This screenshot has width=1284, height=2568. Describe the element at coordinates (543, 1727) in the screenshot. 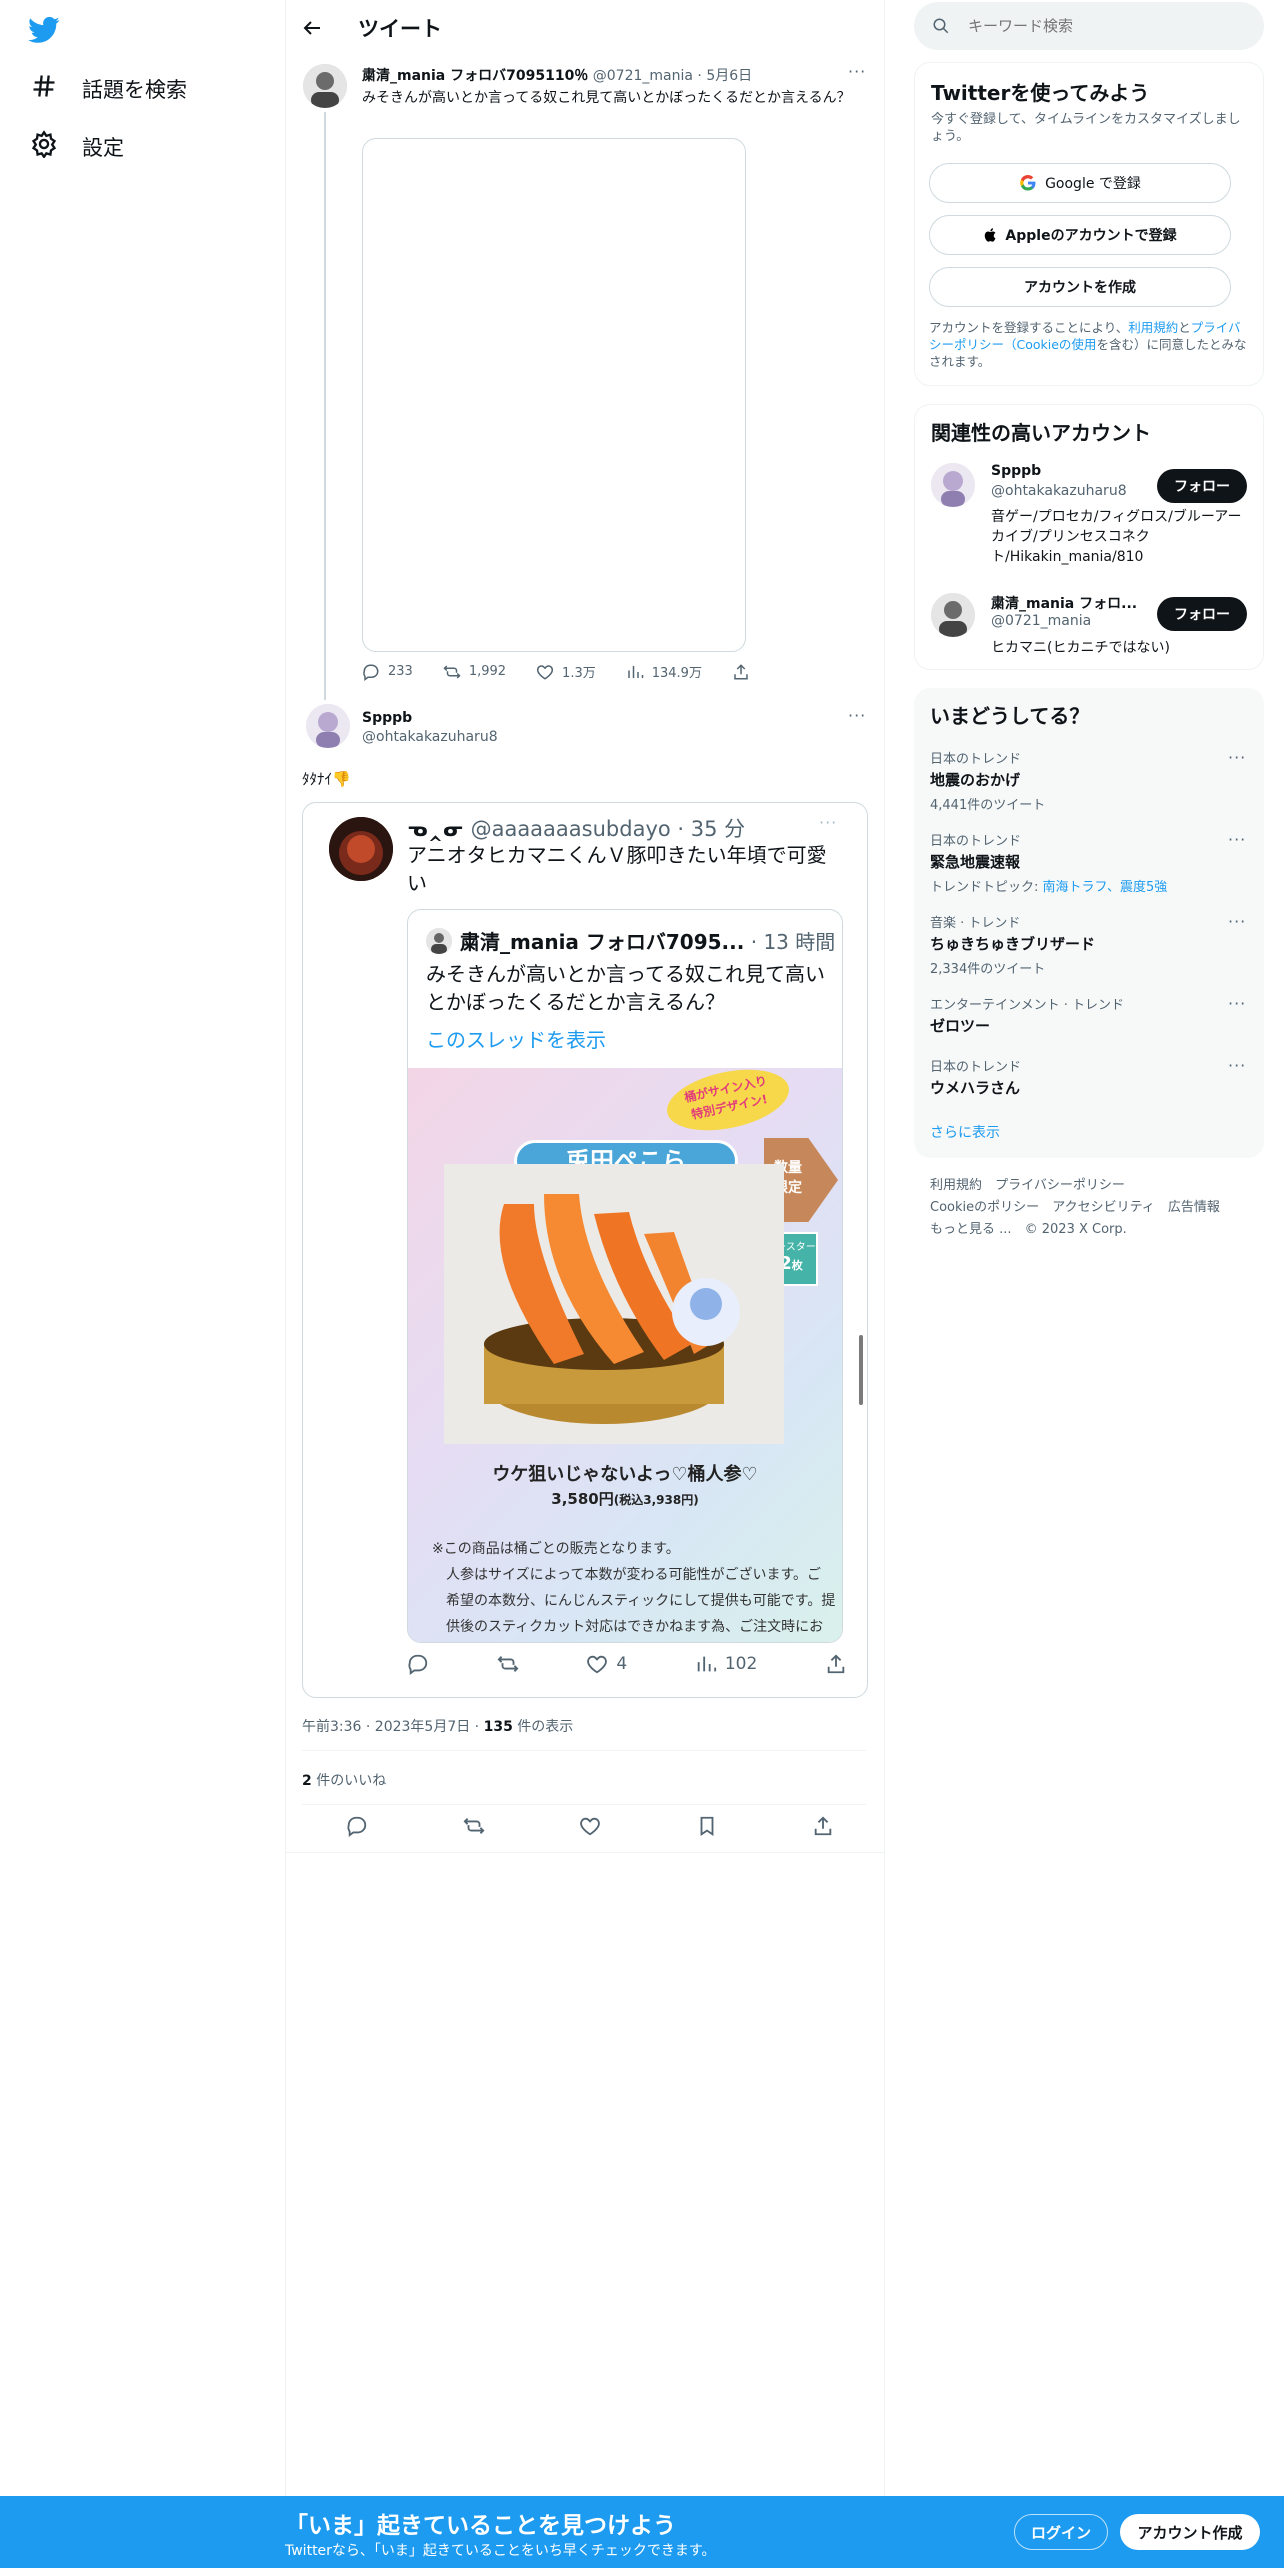

I see `view-suffix: 件の表示` at that location.